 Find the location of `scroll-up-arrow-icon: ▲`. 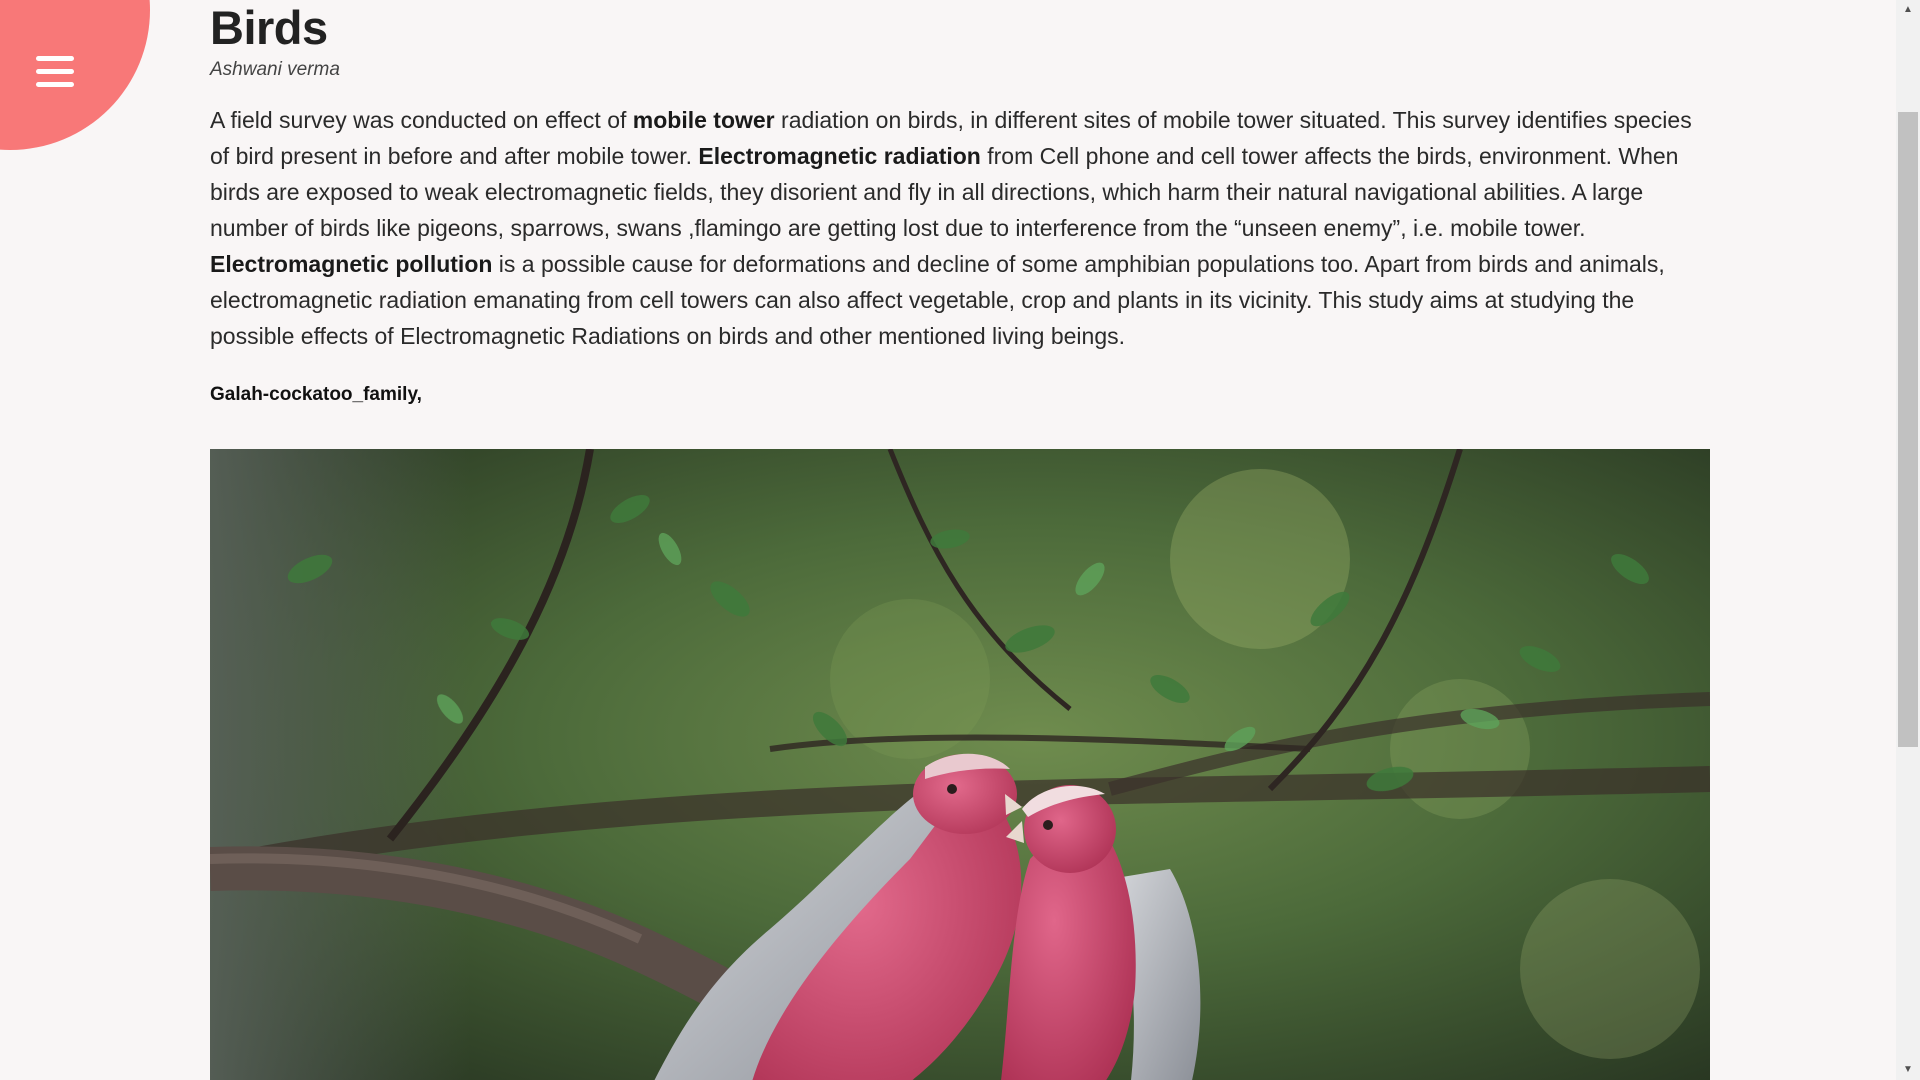

scroll-up-arrow-icon: ▲ is located at coordinates (1908, 10).